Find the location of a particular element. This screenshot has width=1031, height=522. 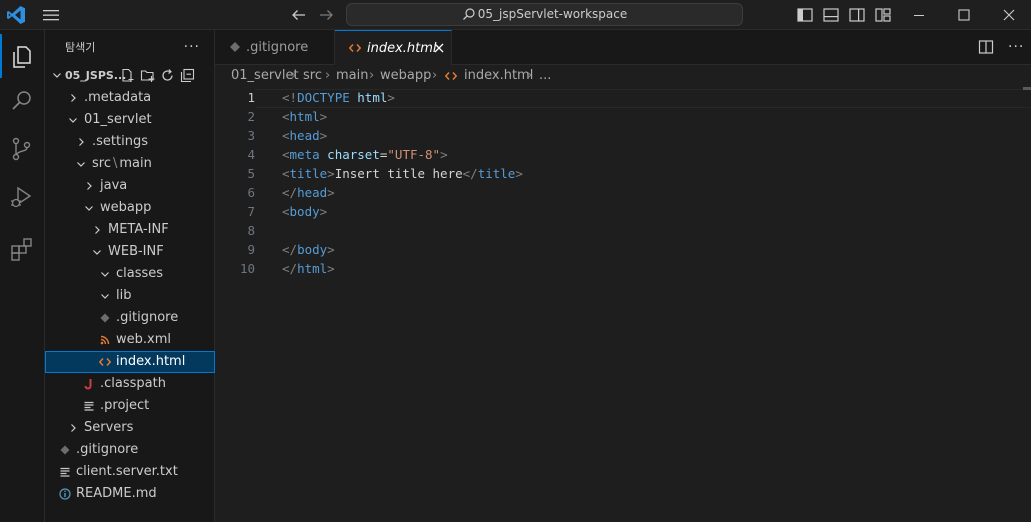

tree-item-label: lib is located at coordinates (124, 295).